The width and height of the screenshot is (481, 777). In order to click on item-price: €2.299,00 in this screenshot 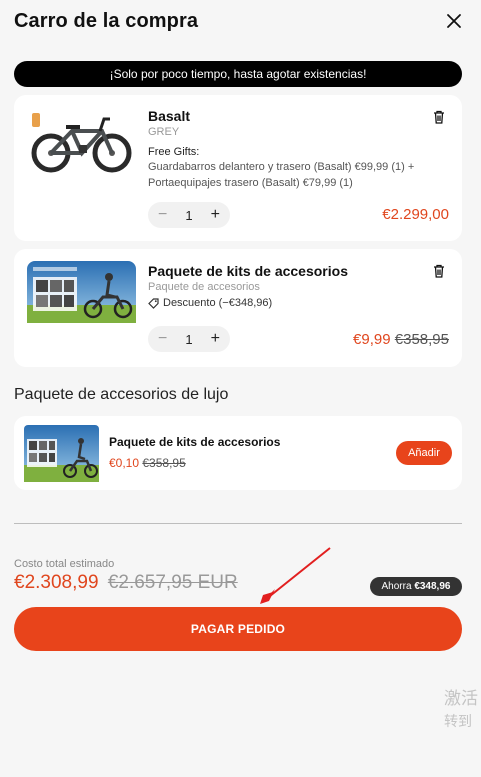, I will do `click(415, 214)`.